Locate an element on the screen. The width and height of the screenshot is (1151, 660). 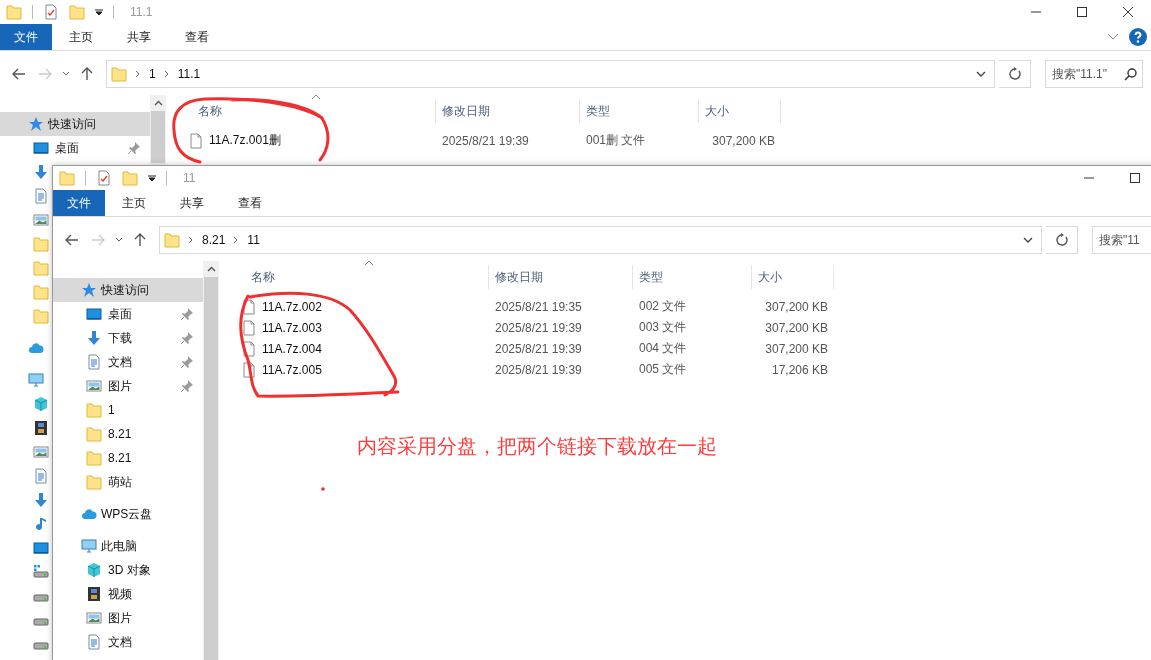
sidebar-label: 萌站 is located at coordinates (120, 482).